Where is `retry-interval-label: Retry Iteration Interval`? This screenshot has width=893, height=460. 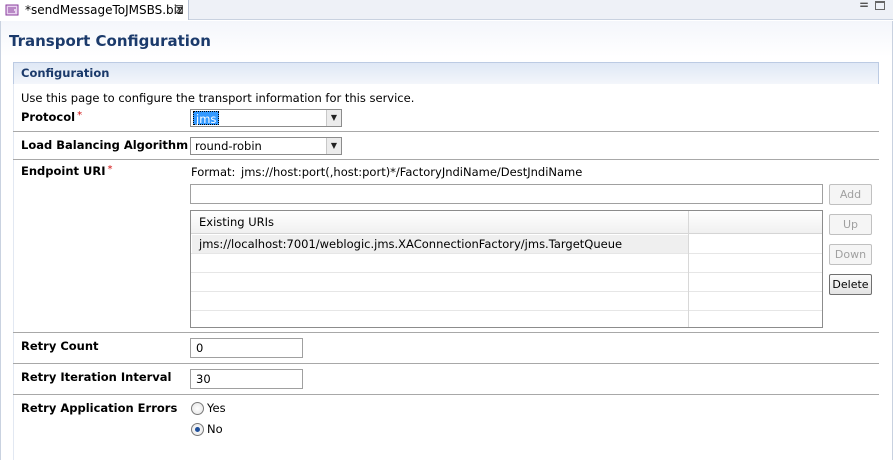
retry-interval-label: Retry Iteration Interval is located at coordinates (96, 377).